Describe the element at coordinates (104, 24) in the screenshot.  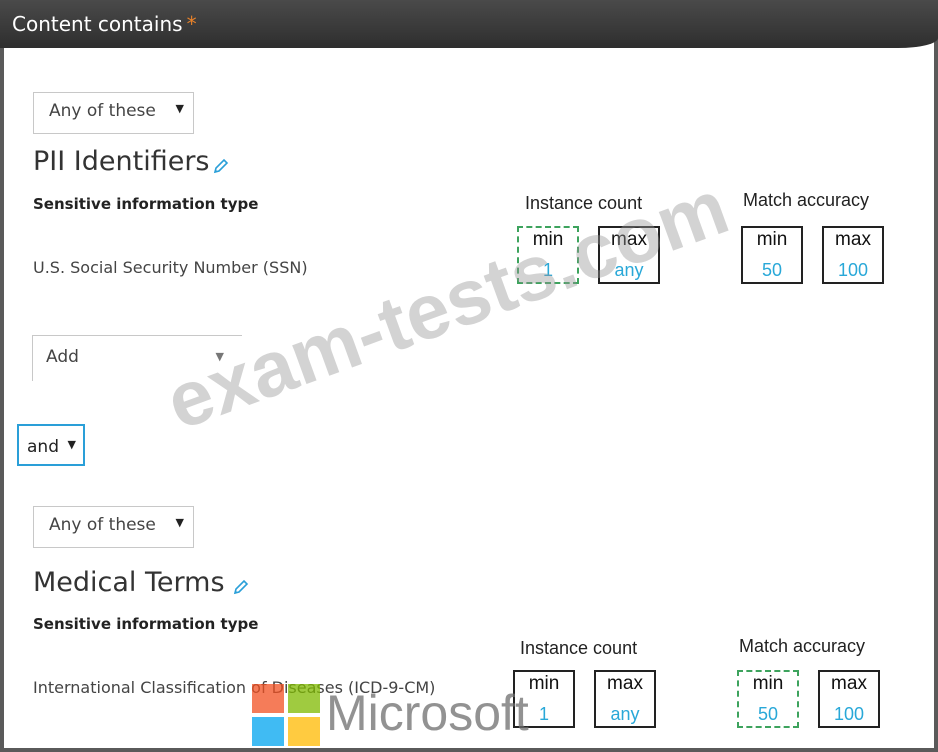
I see `section-title: Content contains *` at that location.